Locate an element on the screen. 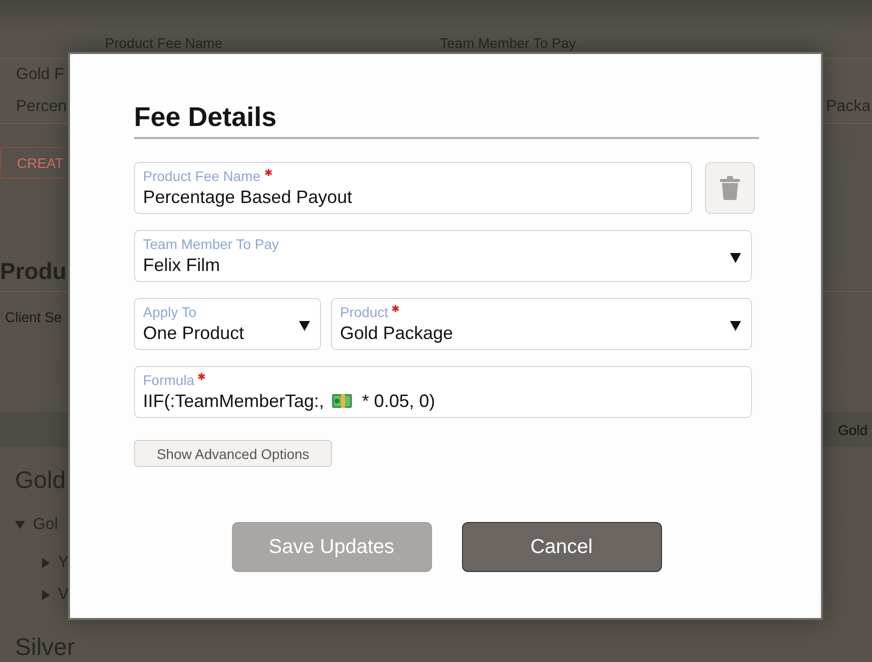  delete-button is located at coordinates (730, 188).